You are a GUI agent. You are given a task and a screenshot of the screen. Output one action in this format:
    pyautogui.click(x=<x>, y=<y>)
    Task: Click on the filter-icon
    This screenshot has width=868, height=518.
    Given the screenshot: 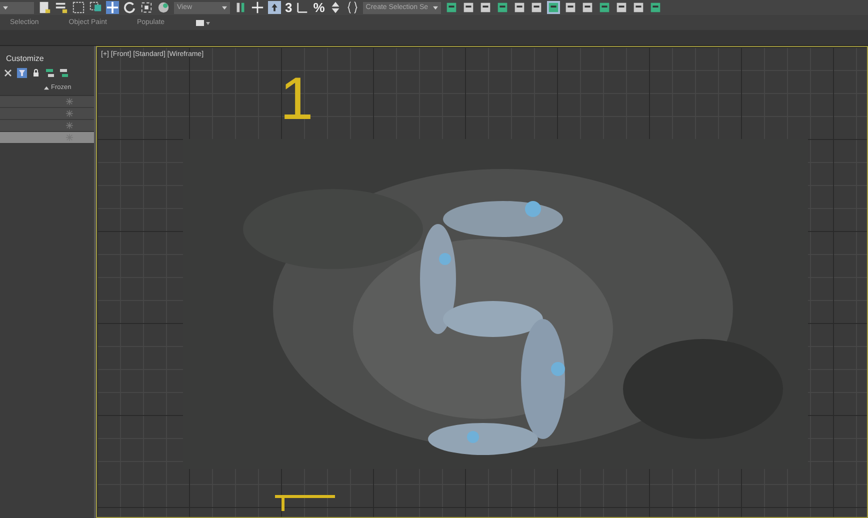 What is the action you would take?
    pyautogui.click(x=22, y=73)
    